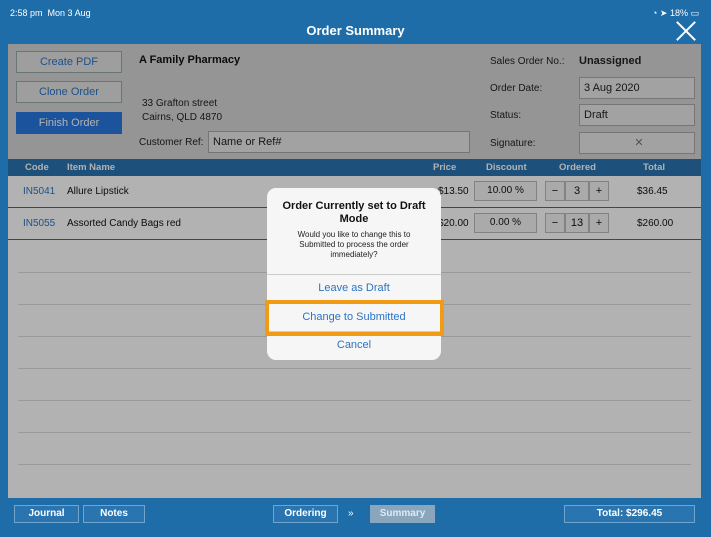 The height and width of the screenshot is (537, 711). What do you see at coordinates (114, 514) in the screenshot?
I see `notes-button: Notes` at bounding box center [114, 514].